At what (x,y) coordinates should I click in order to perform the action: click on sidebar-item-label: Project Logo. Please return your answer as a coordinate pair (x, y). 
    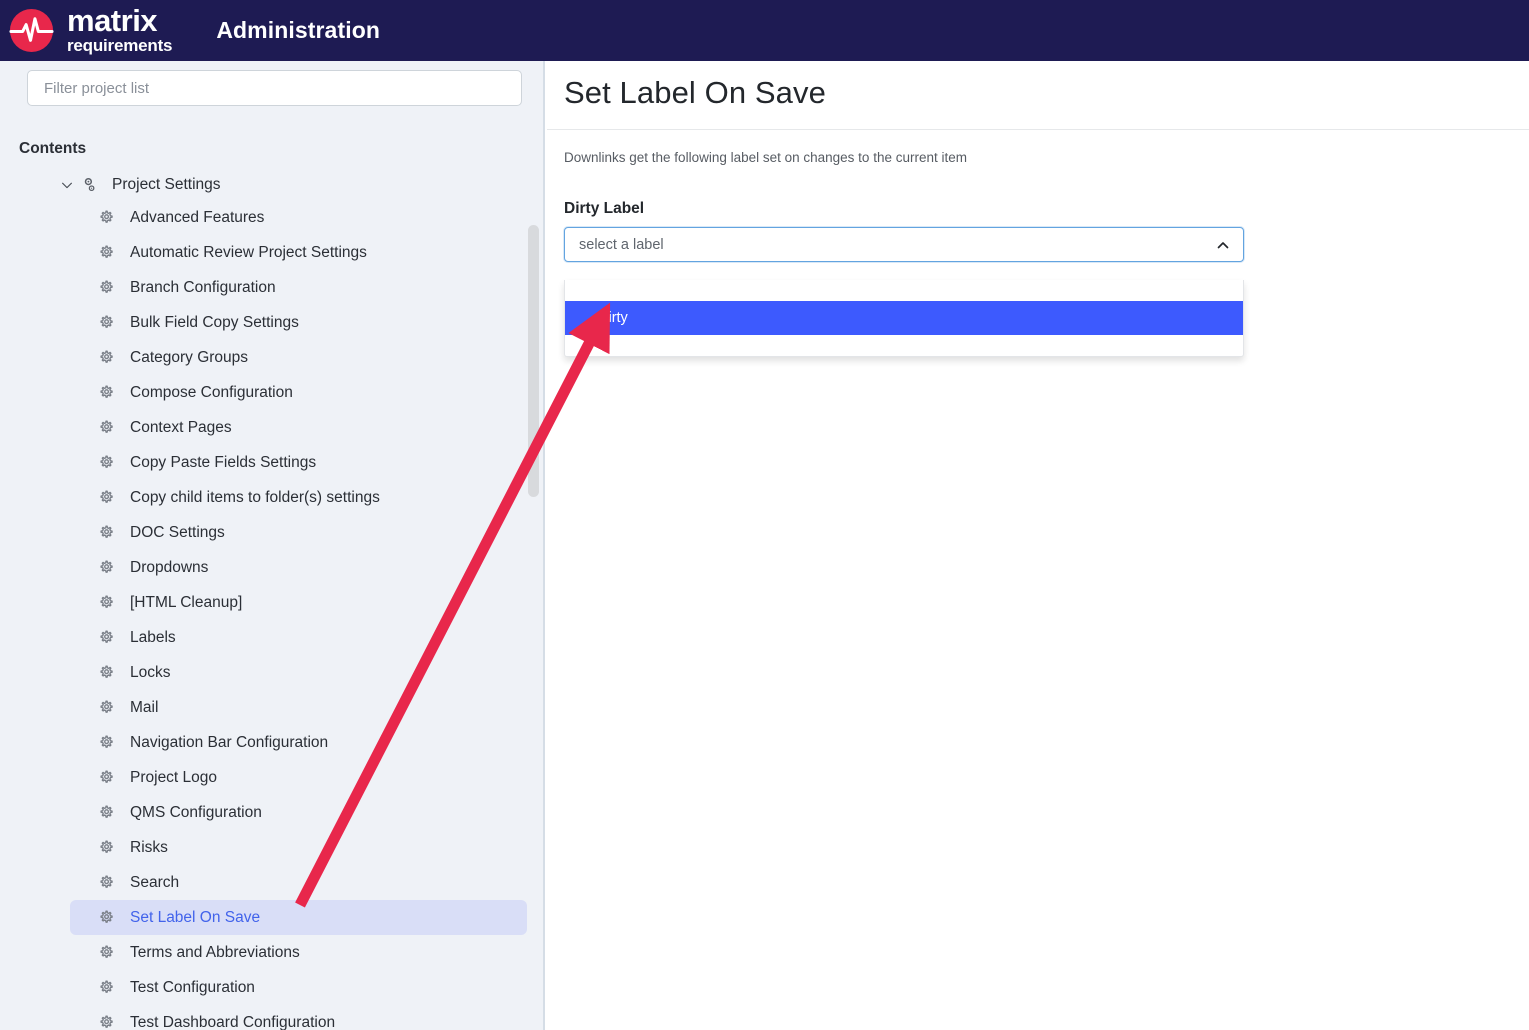
    Looking at the image, I should click on (174, 777).